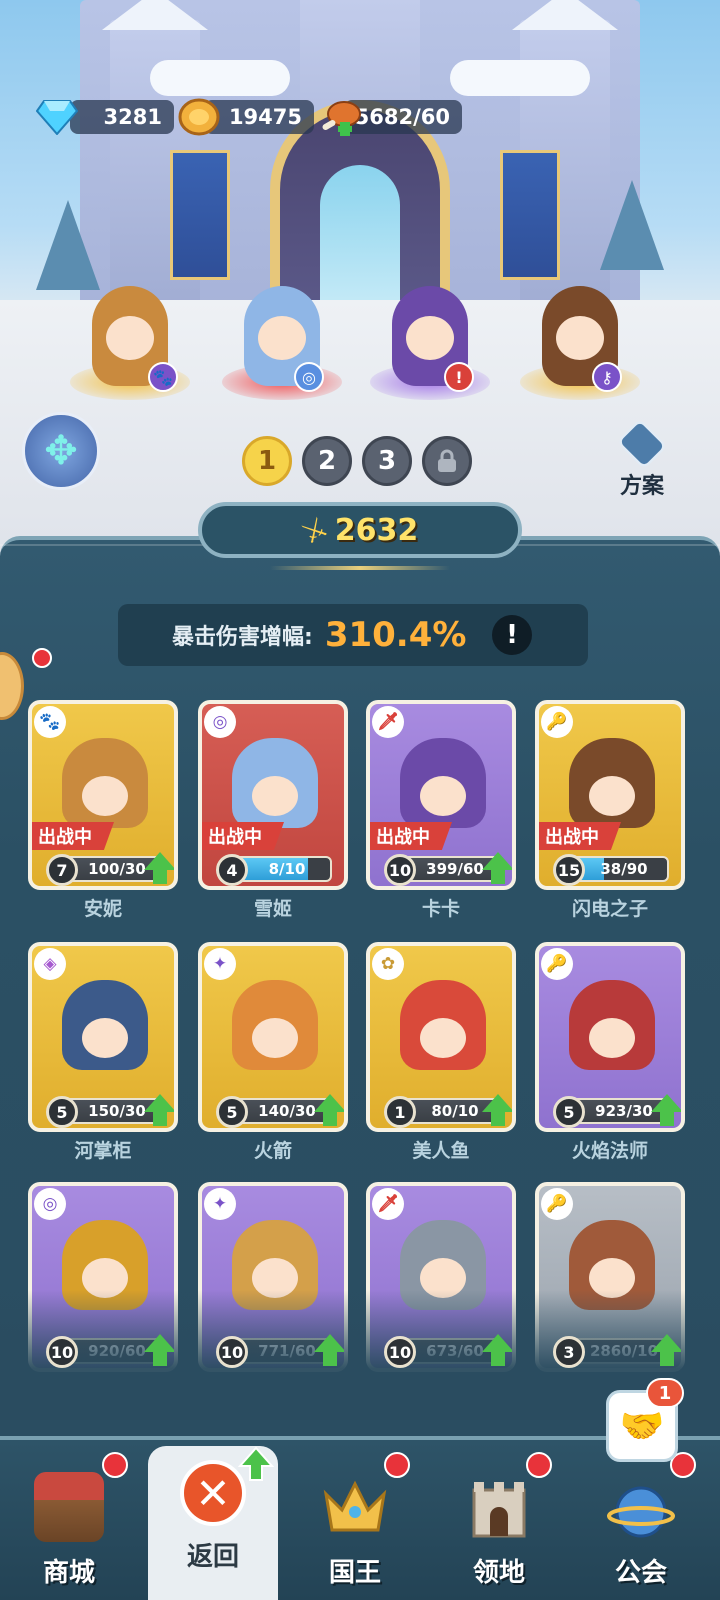  I want to click on deployed-hero-snow: ◎, so click(282, 335).